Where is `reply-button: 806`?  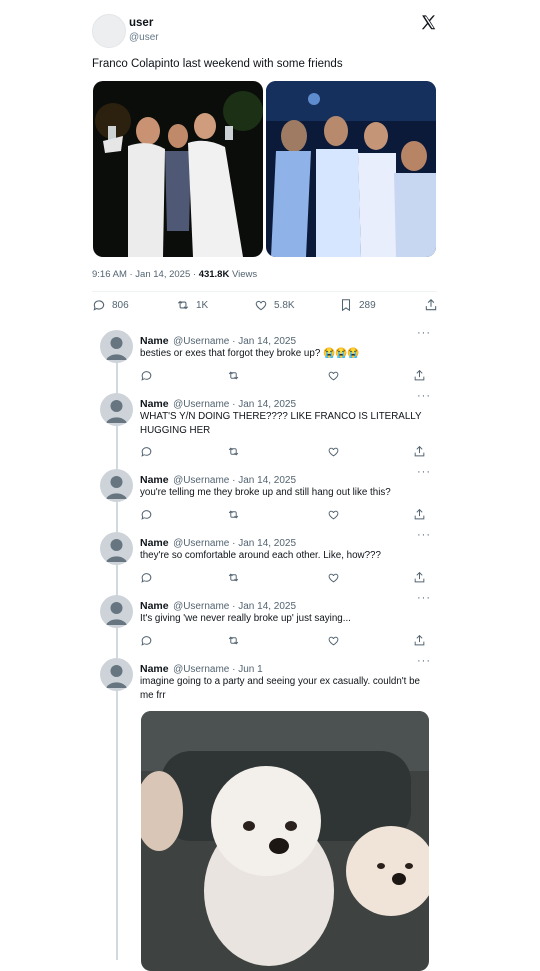 reply-button: 806 is located at coordinates (110, 305).